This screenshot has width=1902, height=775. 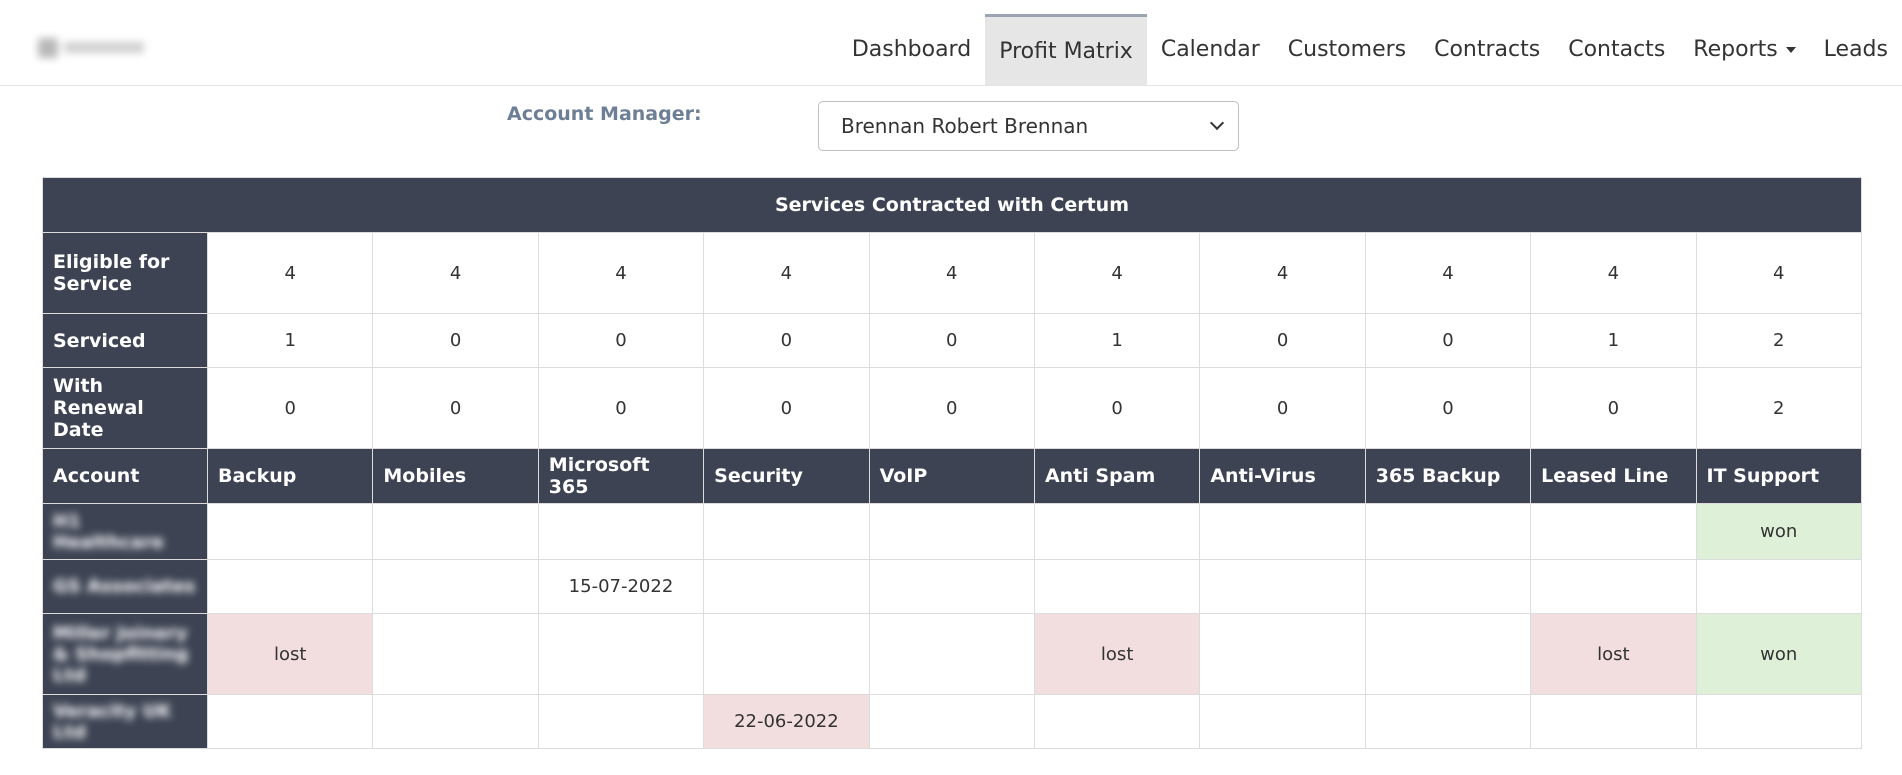 I want to click on nav-contracts: Contracts, so click(x=1487, y=49).